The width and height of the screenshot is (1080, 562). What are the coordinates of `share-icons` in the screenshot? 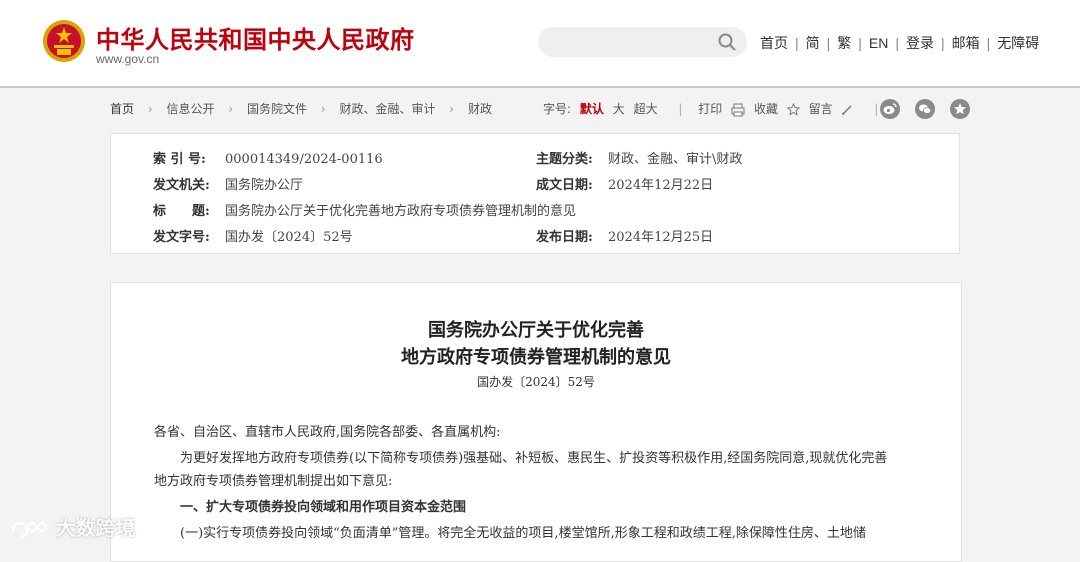 It's located at (930, 108).